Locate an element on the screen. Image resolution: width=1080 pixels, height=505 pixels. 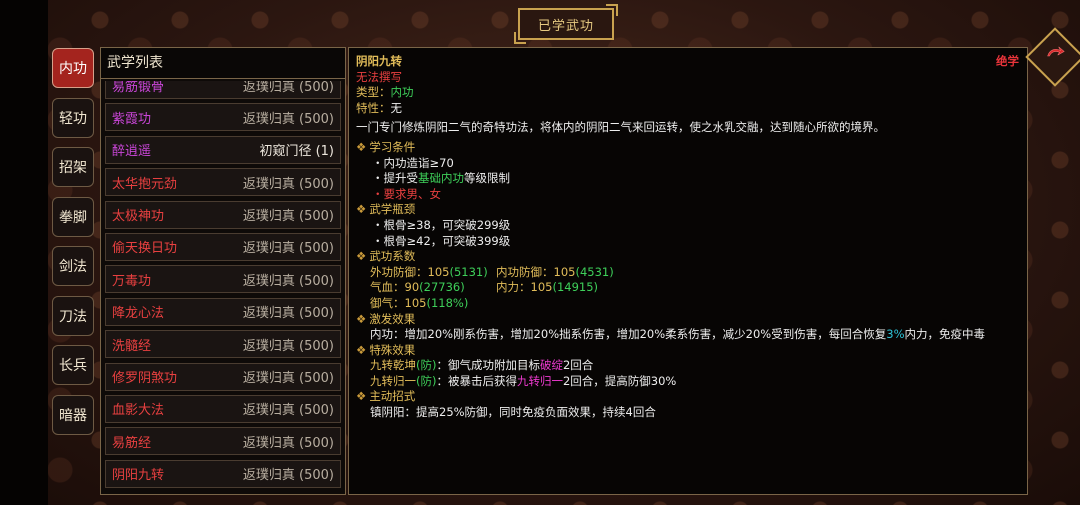
skill-list-item: 血影大法 返璞归真 (500) is located at coordinates (223, 408).